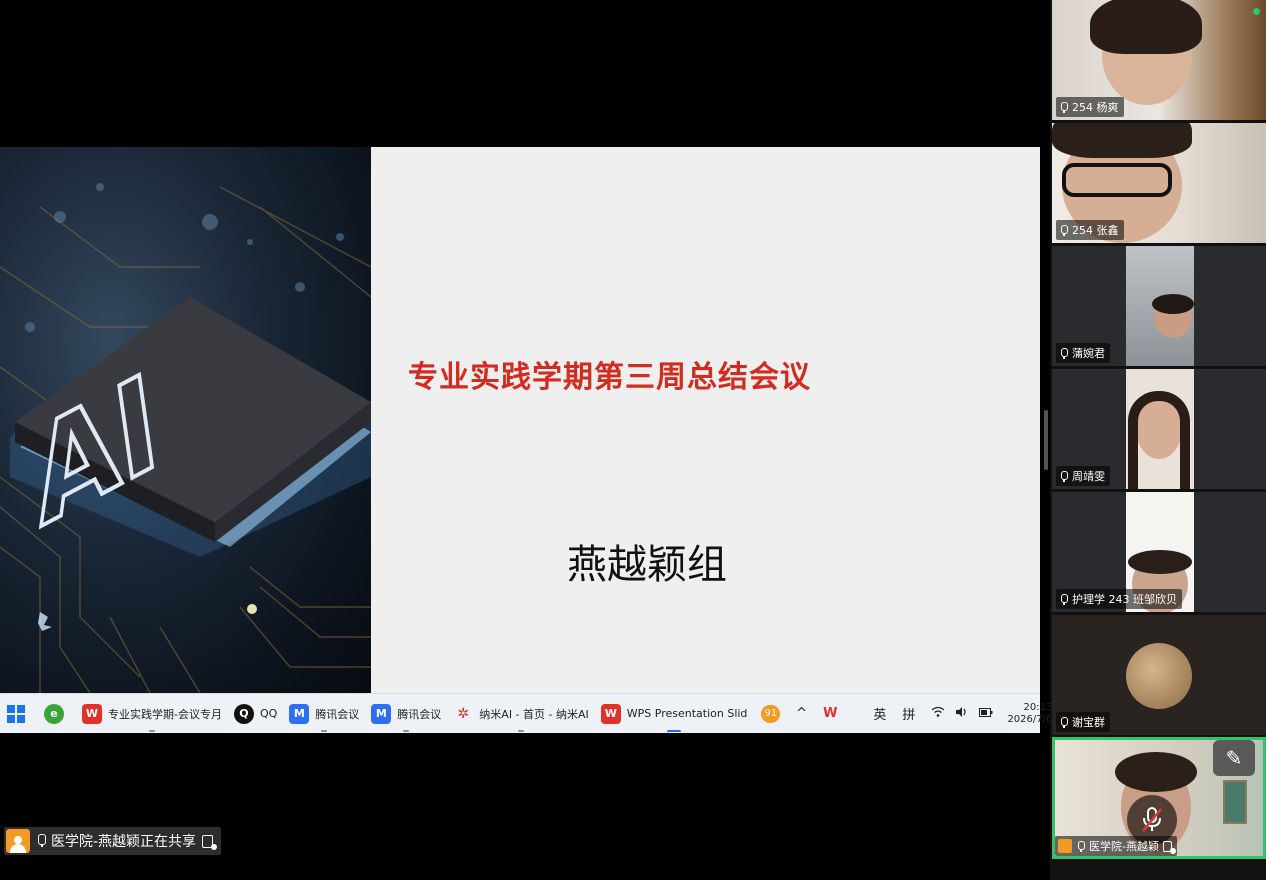 This screenshot has width=1266, height=880. What do you see at coordinates (54, 713) in the screenshot?
I see `browser-icon: e` at bounding box center [54, 713].